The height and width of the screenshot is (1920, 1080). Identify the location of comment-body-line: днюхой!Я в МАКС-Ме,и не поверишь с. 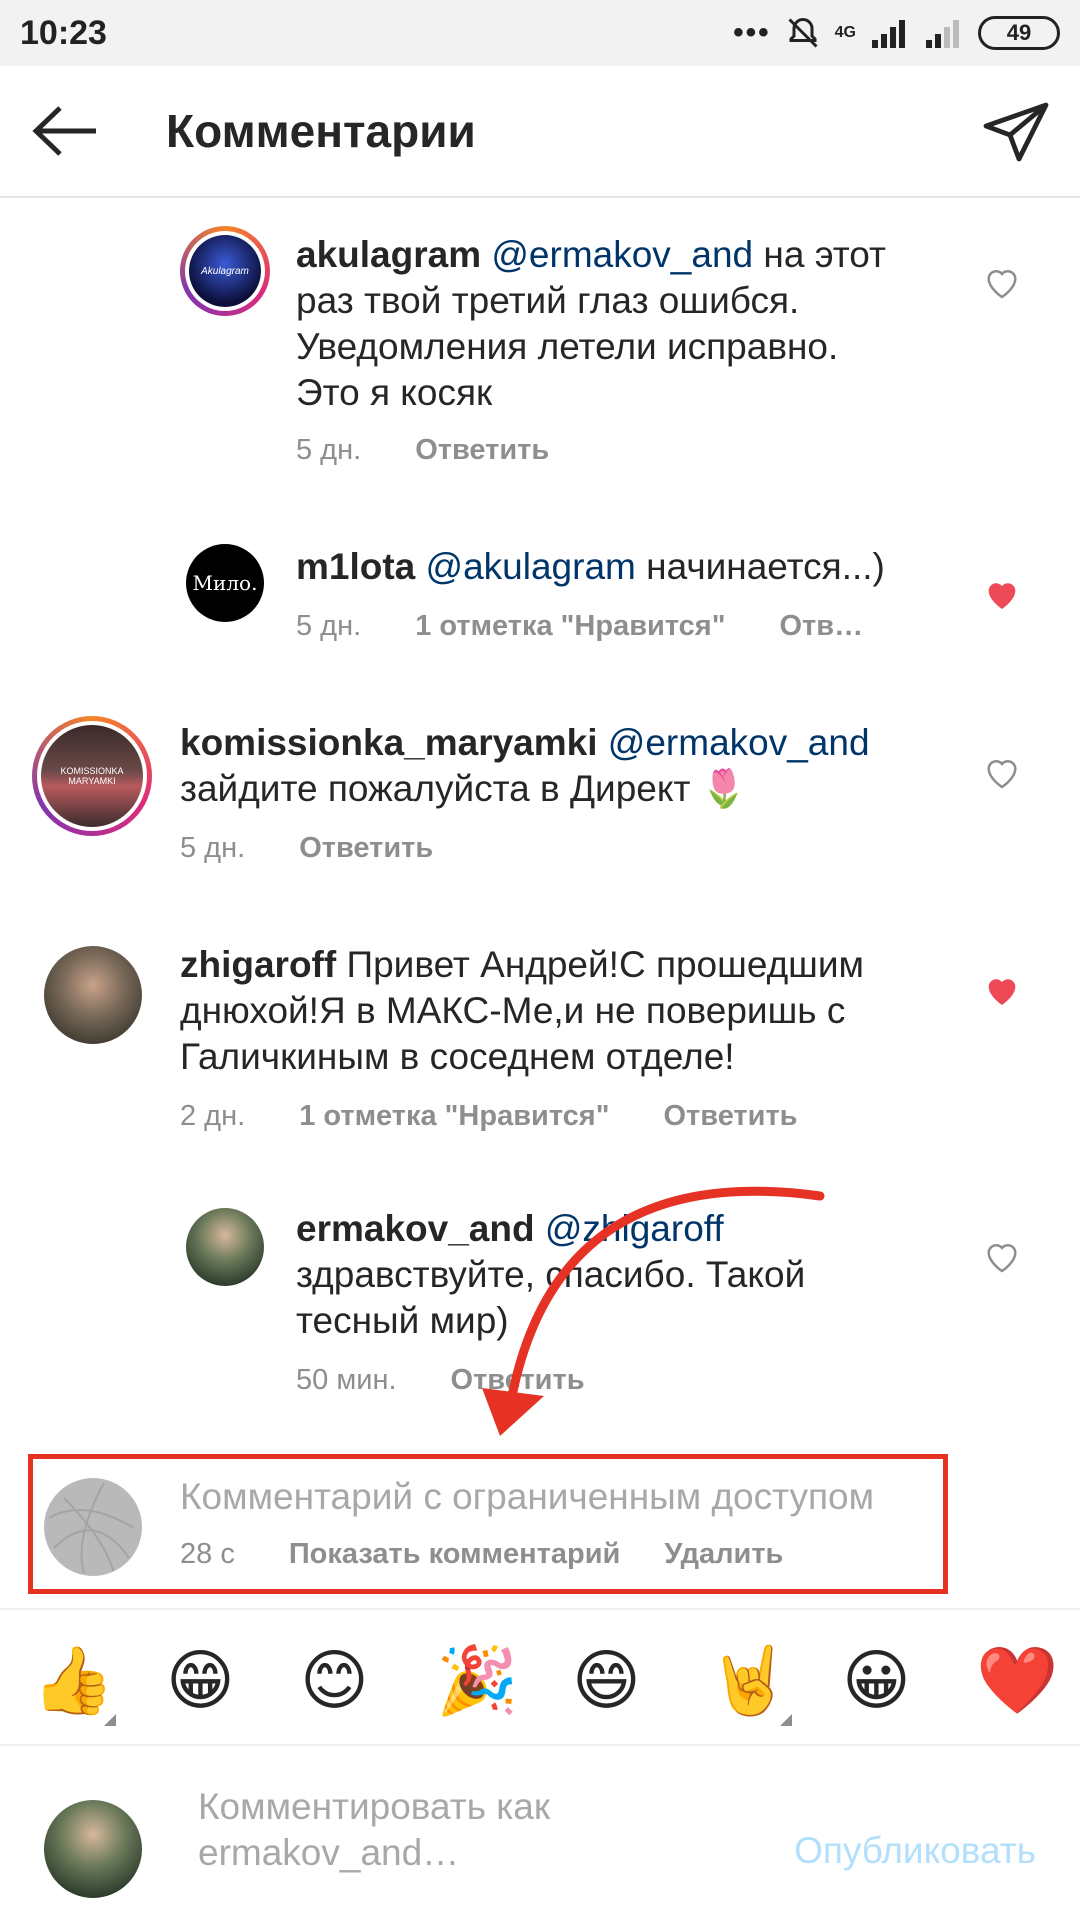
(513, 1010).